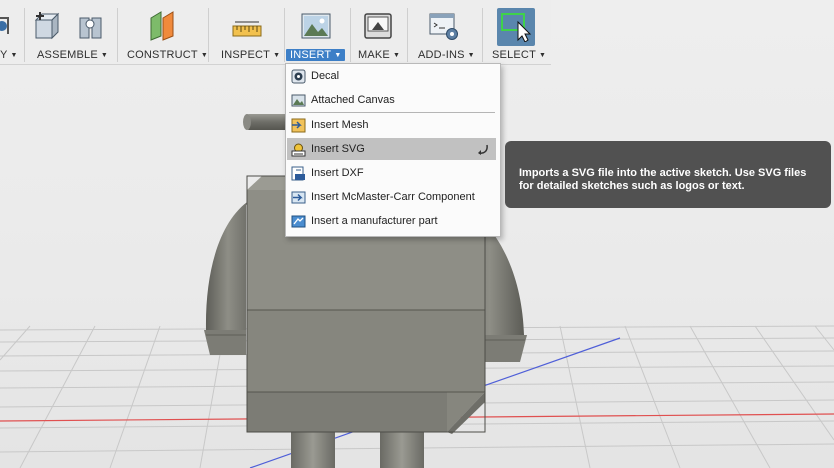 The width and height of the screenshot is (834, 468). I want to click on menu-item-insert-svg: Insert SVG, so click(391, 149).